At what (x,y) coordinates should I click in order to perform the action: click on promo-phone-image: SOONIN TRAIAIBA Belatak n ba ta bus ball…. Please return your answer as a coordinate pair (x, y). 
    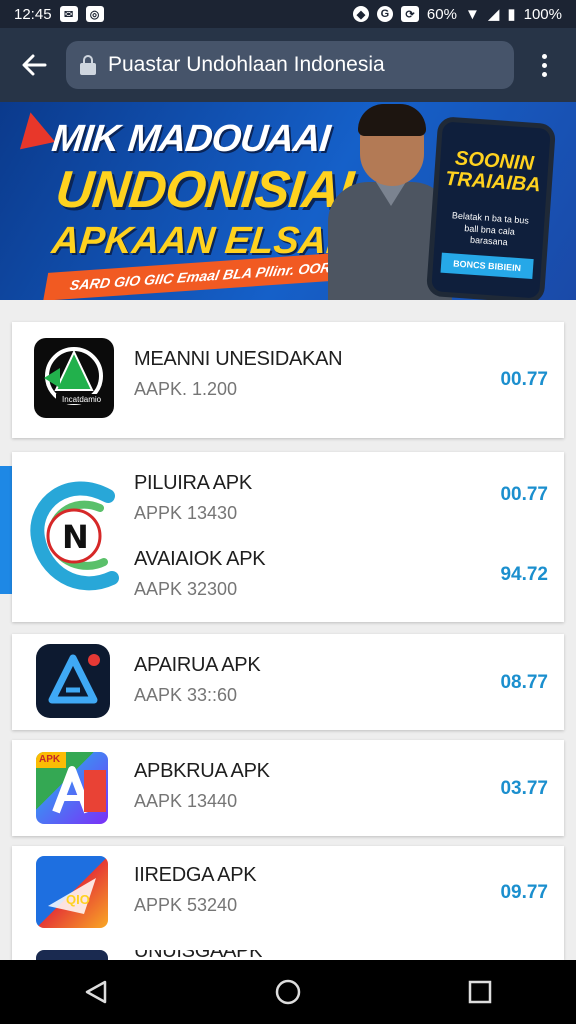
    Looking at the image, I should click on (491, 208).